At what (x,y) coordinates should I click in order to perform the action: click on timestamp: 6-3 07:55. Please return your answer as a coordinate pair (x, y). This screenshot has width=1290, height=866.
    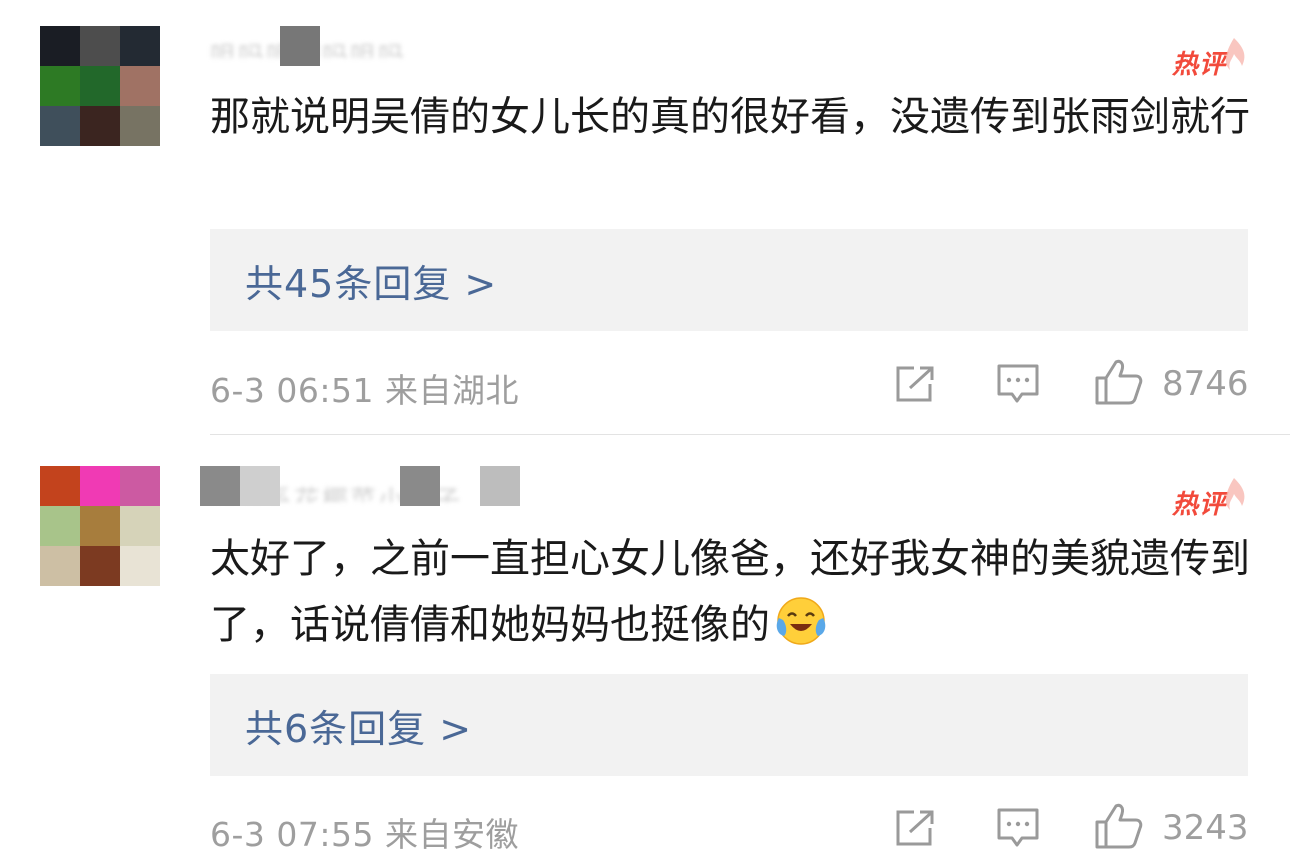
    Looking at the image, I should click on (292, 834).